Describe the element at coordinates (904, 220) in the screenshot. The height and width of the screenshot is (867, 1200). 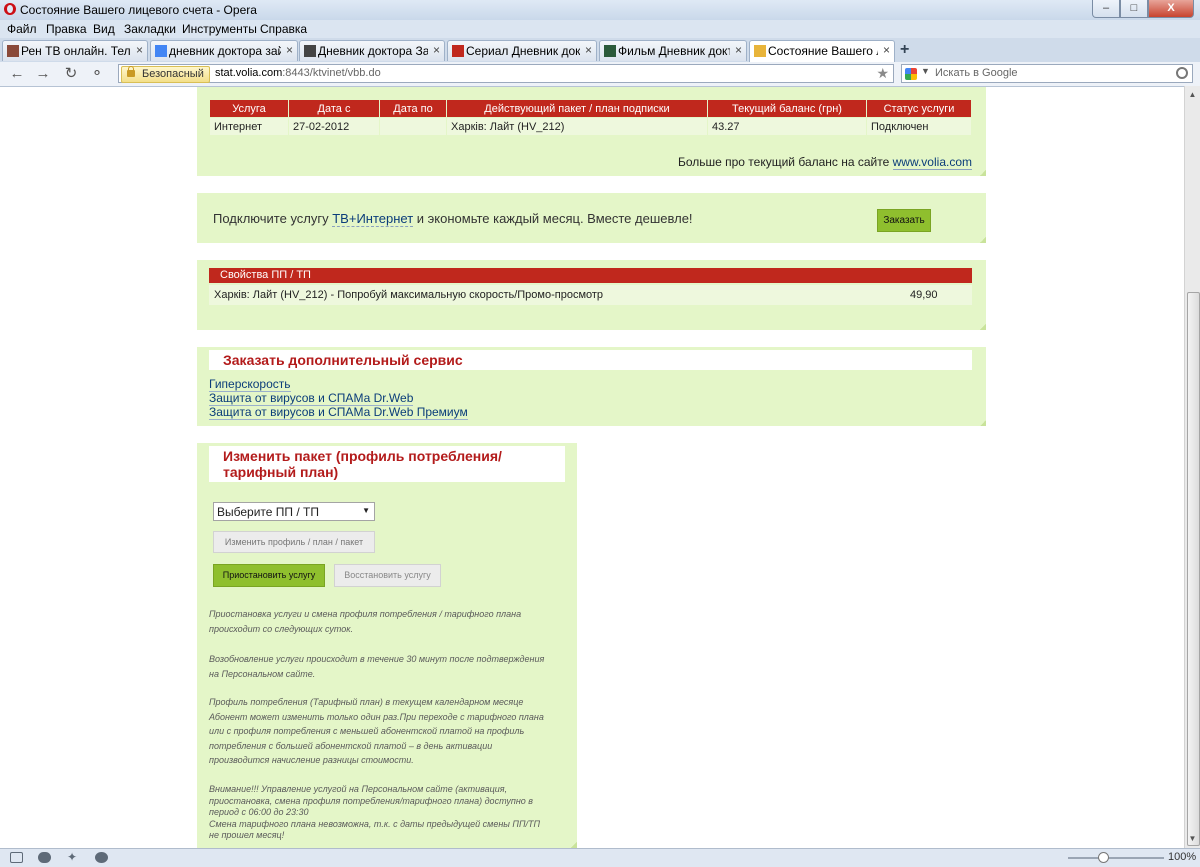
I see `order-button: Заказать` at that location.